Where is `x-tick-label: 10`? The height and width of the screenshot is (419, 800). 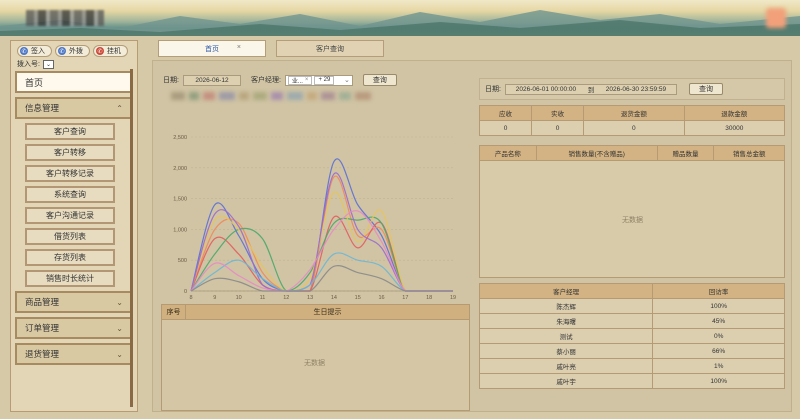
x-tick-label: 10 is located at coordinates (239, 298).